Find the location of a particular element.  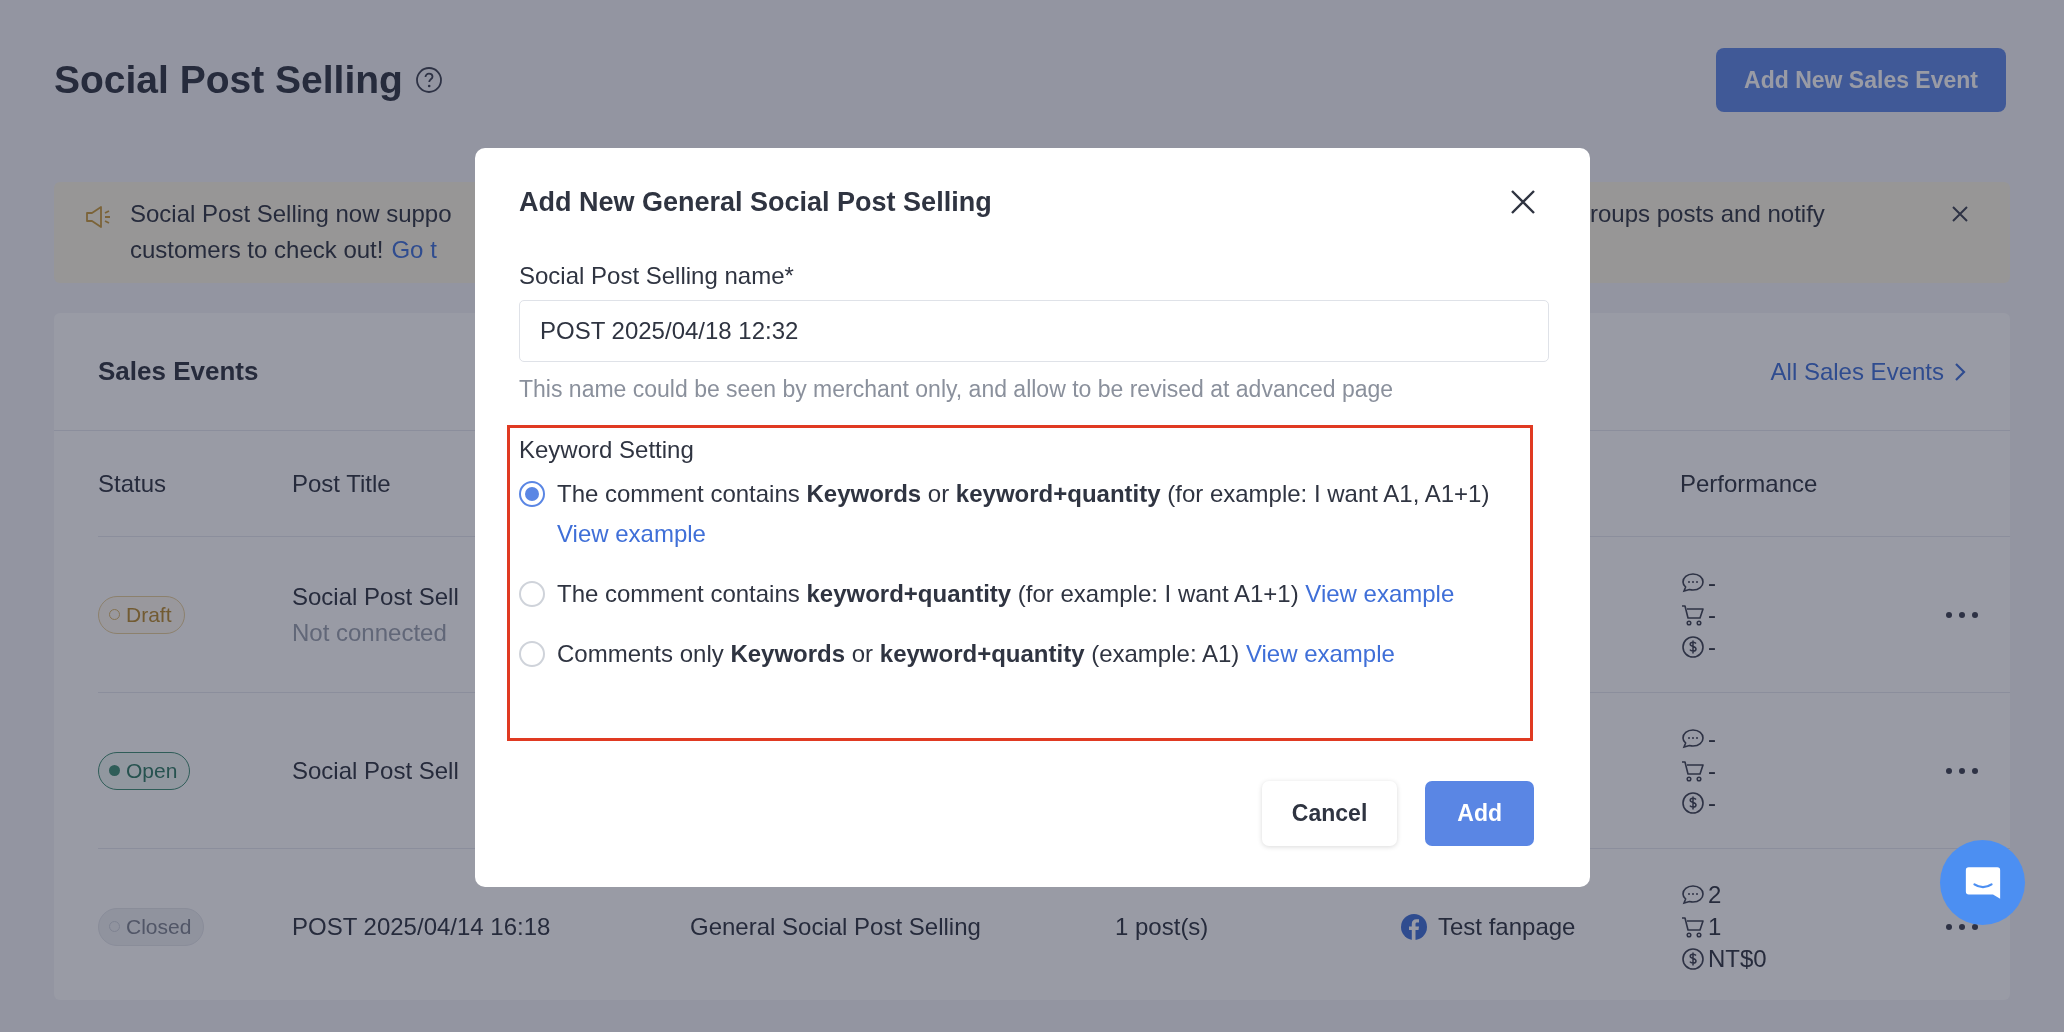

channel-name: Test fanpage is located at coordinates (1507, 926).